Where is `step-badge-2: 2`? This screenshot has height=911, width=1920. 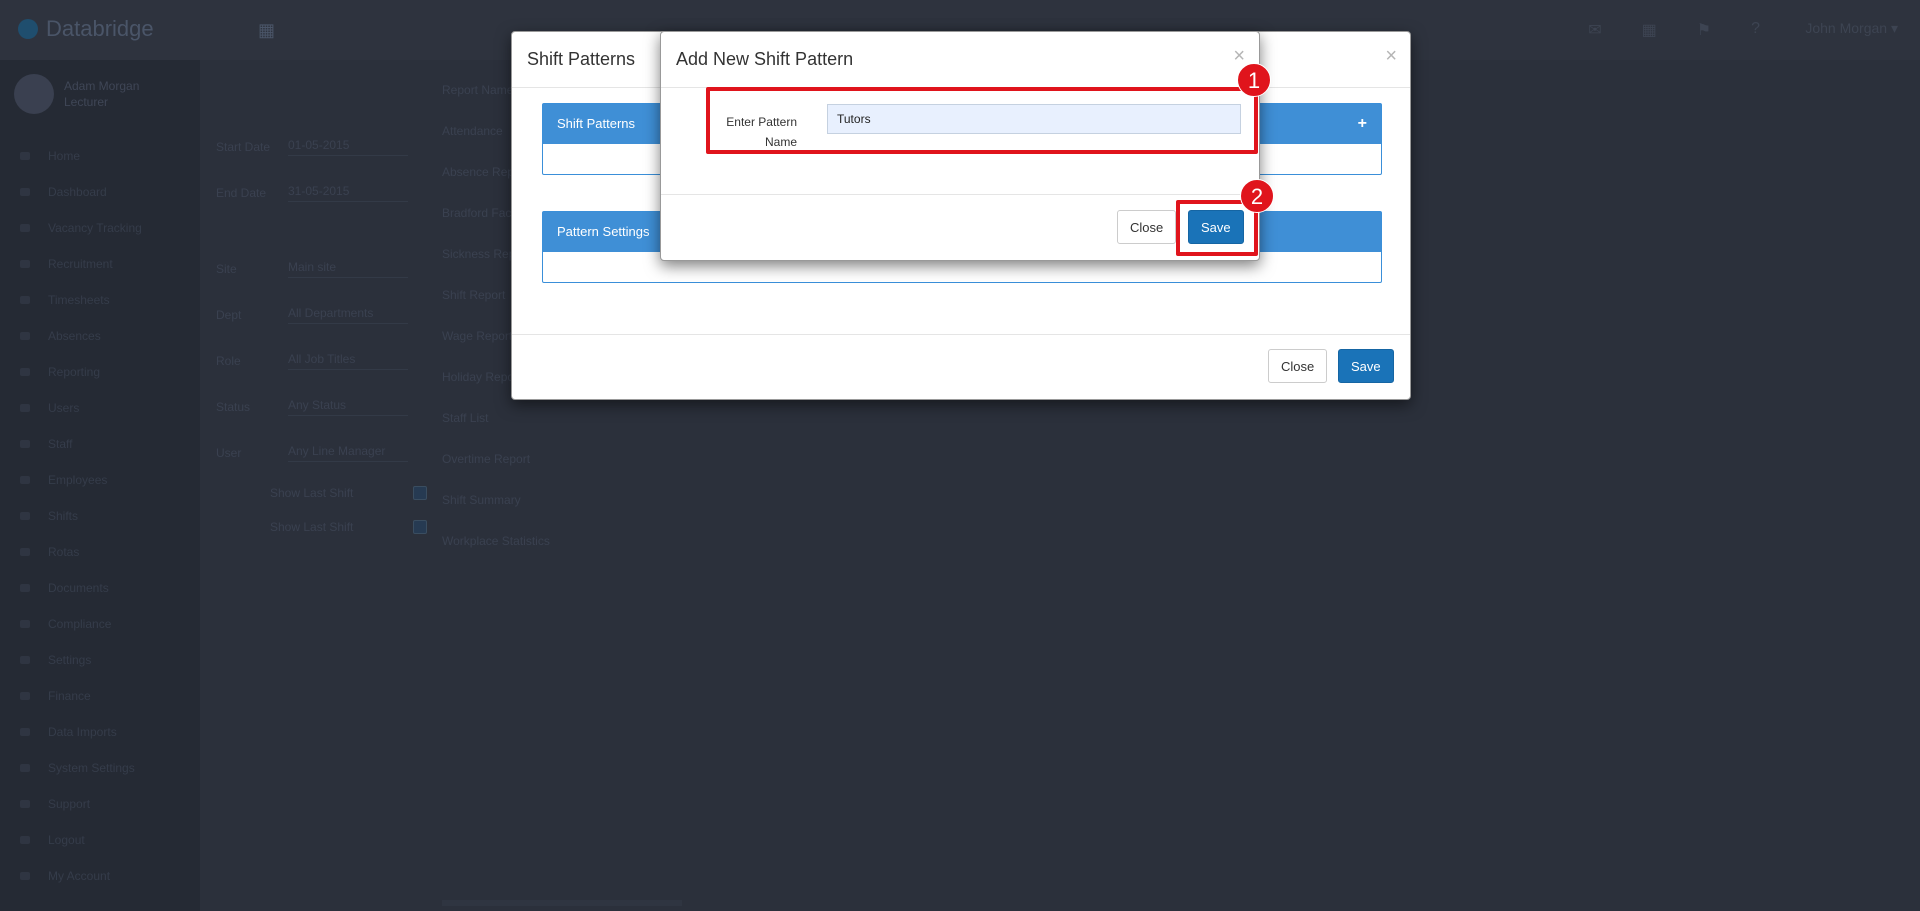 step-badge-2: 2 is located at coordinates (1257, 196).